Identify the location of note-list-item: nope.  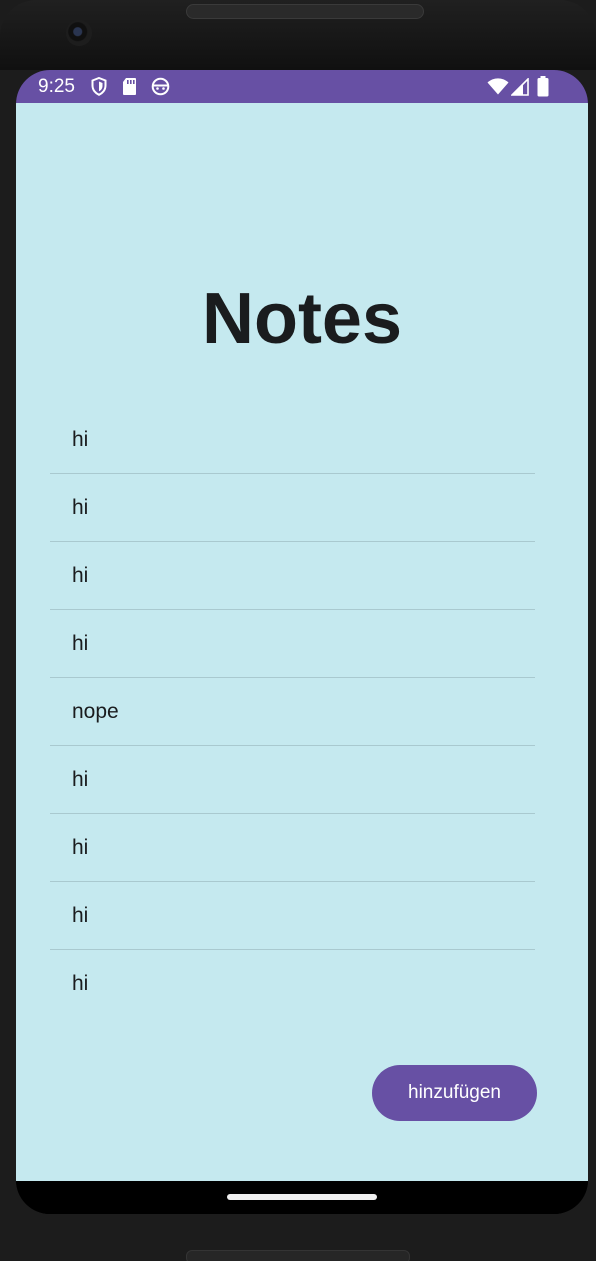
(292, 712).